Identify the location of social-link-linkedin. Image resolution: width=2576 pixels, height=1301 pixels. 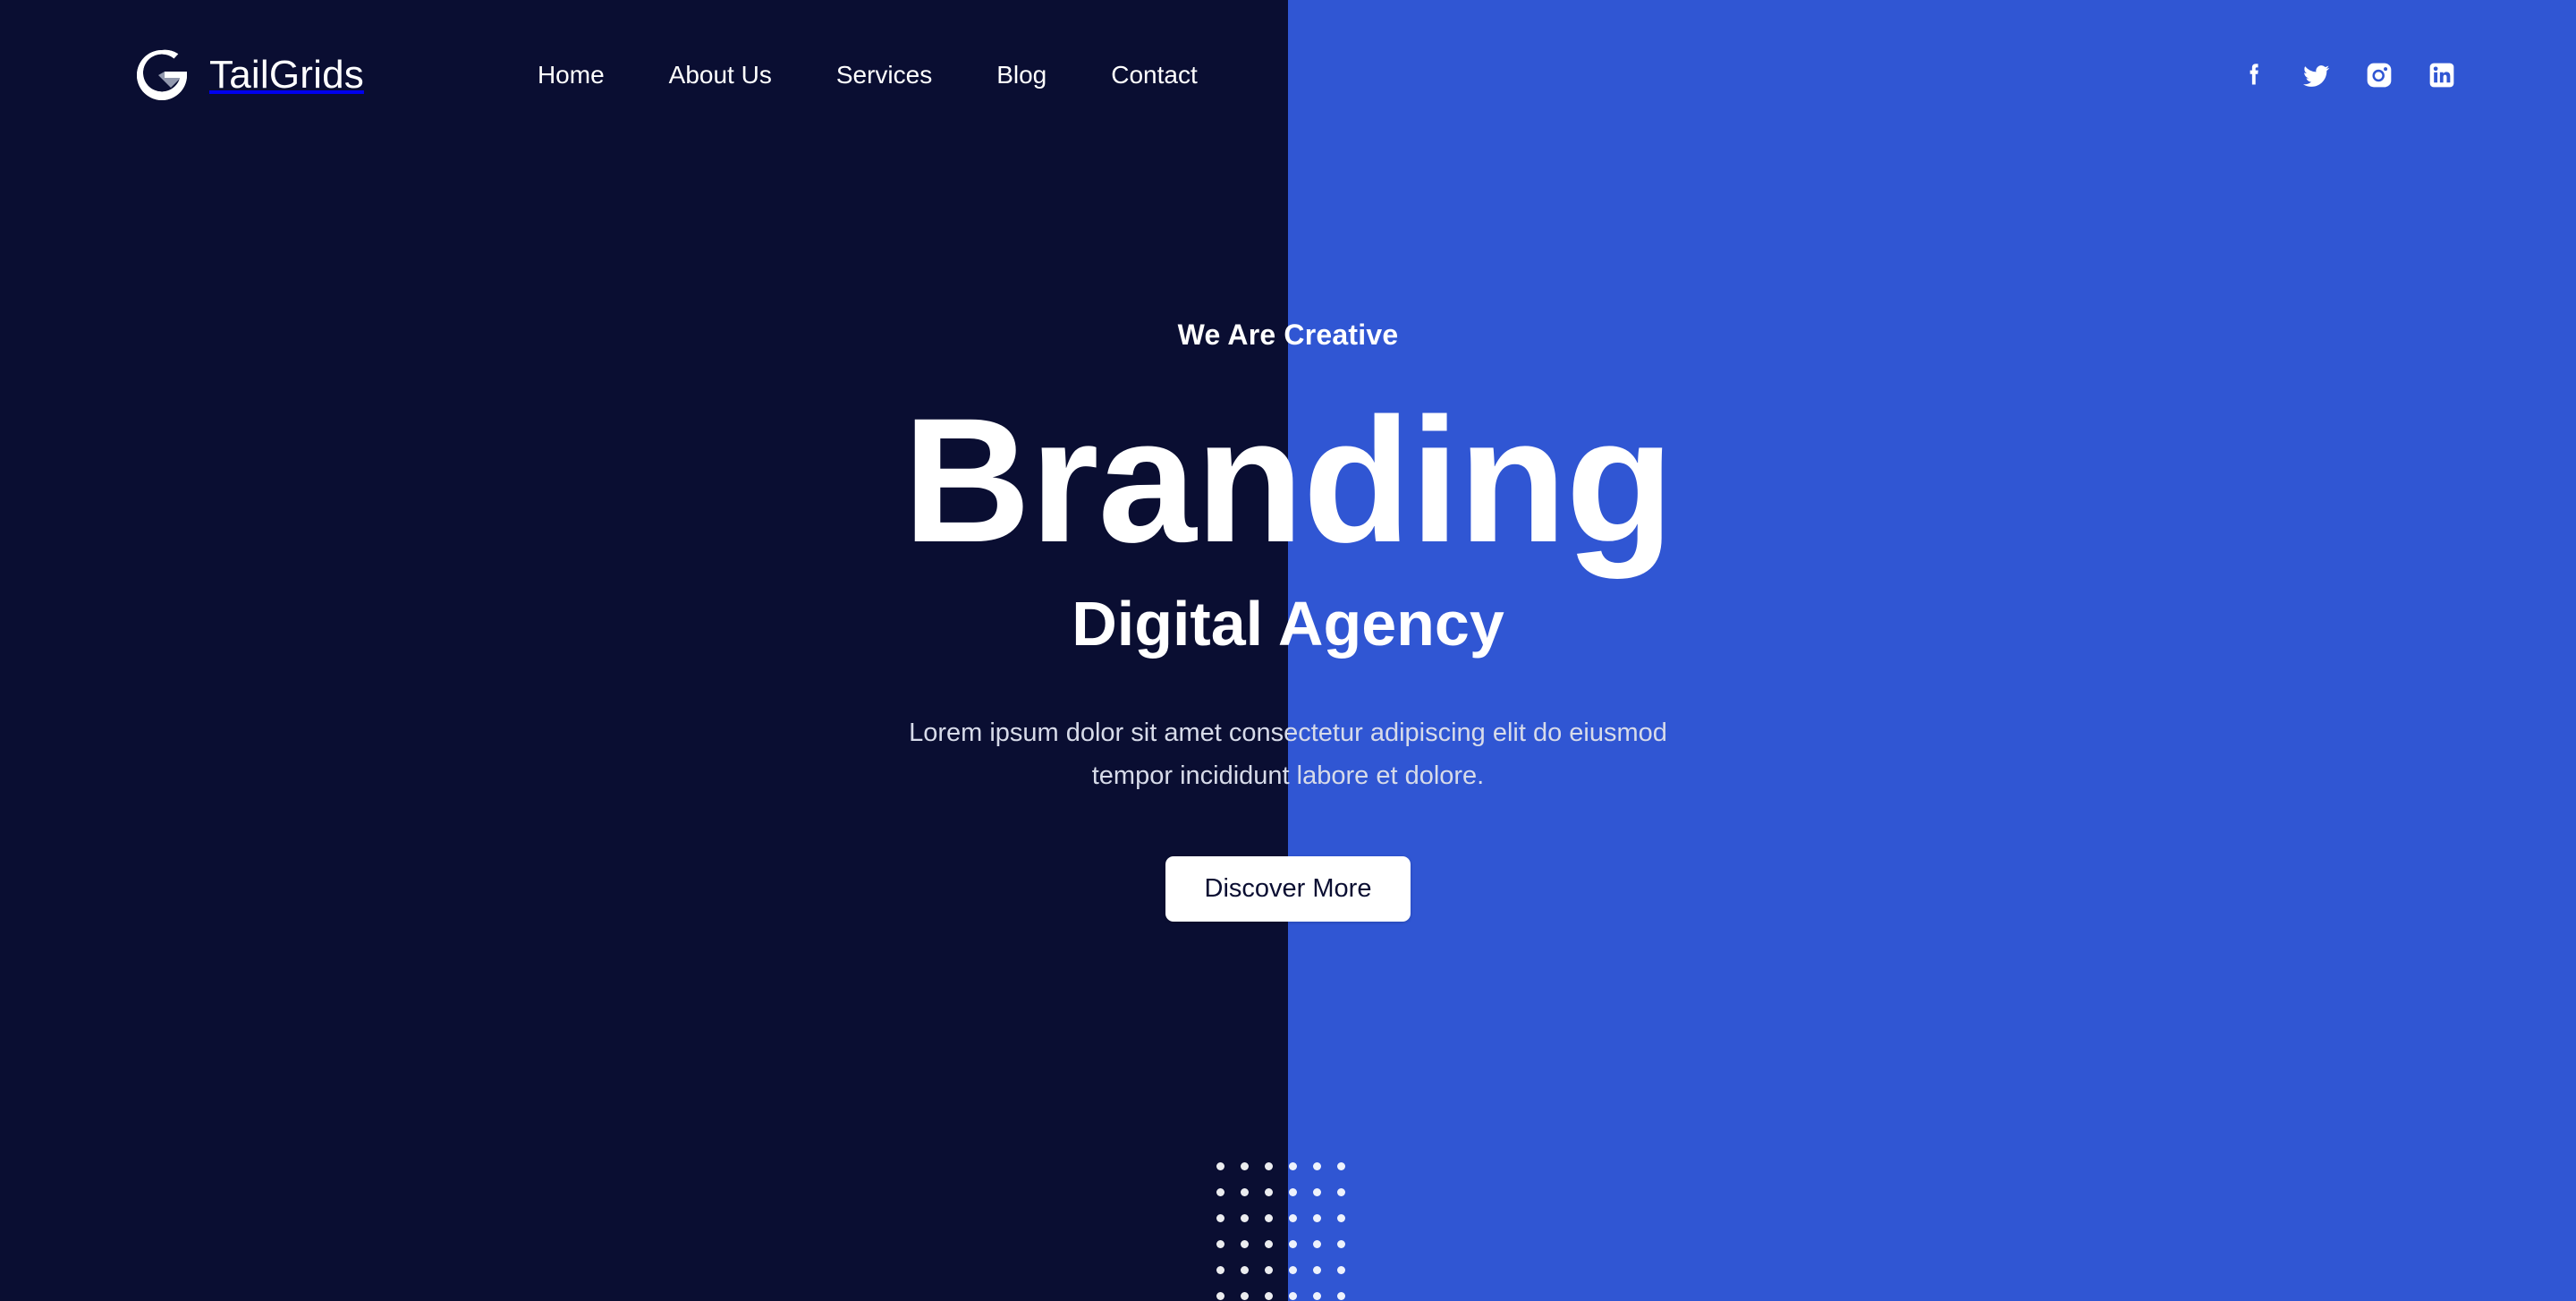
(2442, 75).